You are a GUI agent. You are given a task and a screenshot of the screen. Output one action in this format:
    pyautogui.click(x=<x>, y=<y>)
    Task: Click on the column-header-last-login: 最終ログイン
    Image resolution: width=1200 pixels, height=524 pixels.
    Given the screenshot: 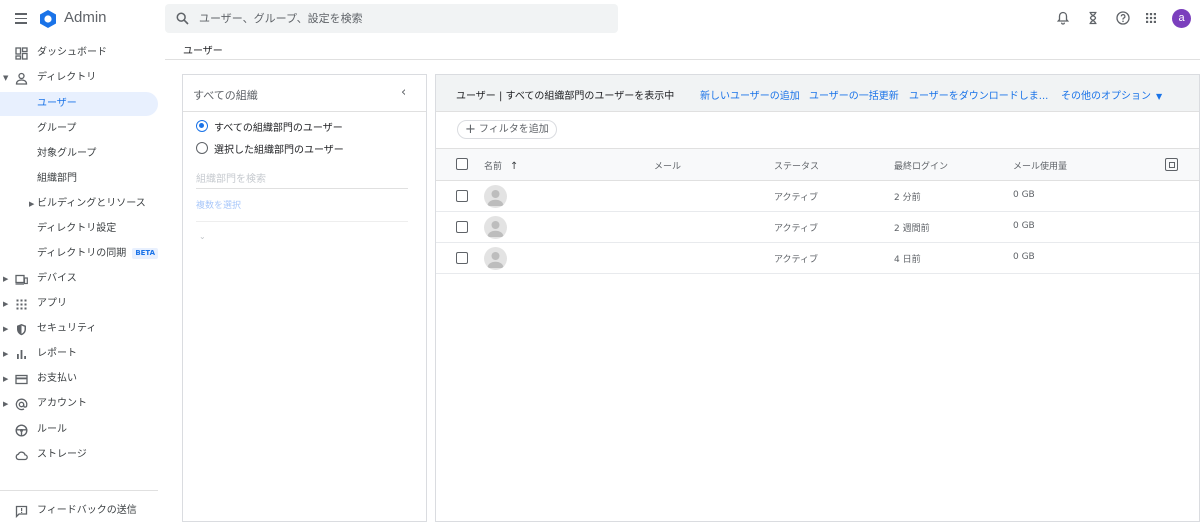 What is the action you would take?
    pyautogui.click(x=921, y=165)
    